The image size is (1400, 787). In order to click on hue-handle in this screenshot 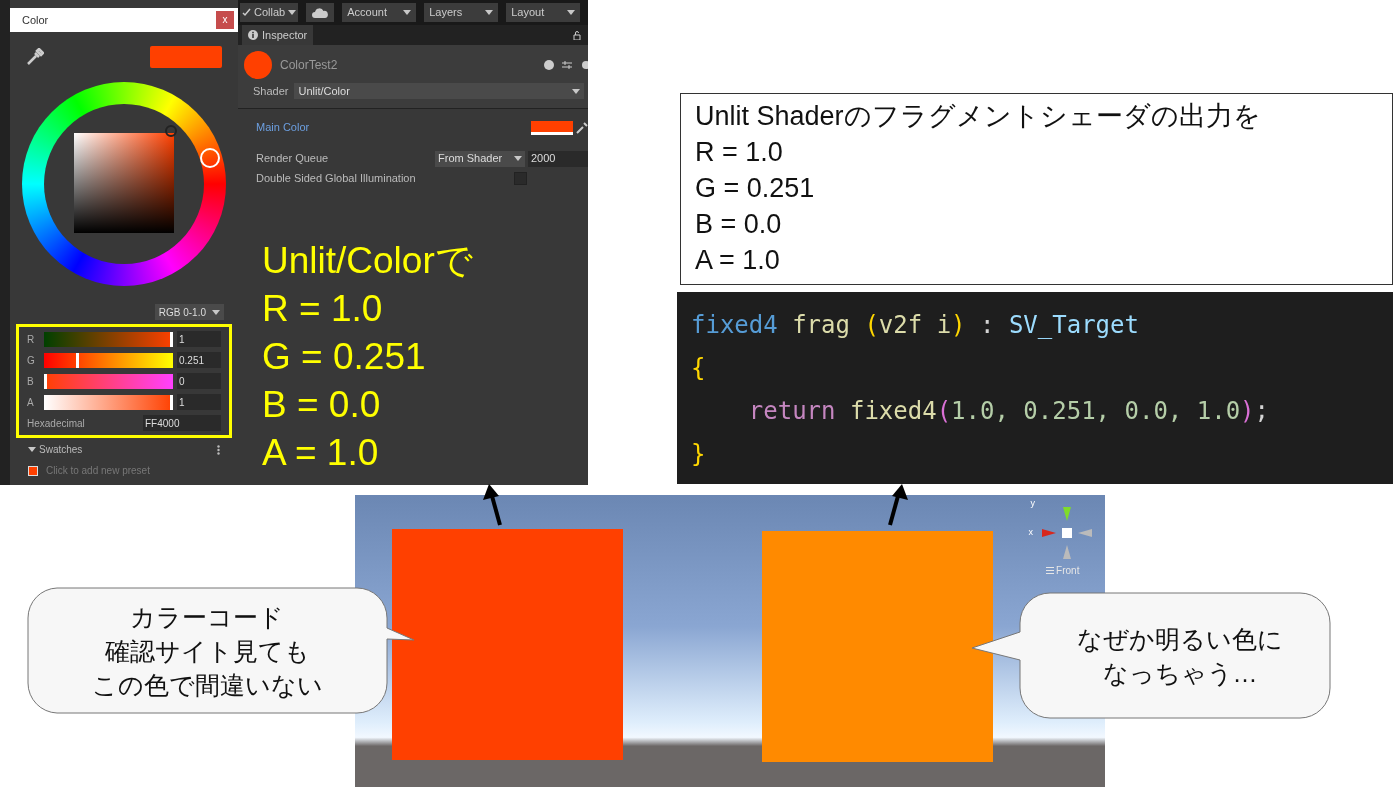, I will do `click(210, 158)`.